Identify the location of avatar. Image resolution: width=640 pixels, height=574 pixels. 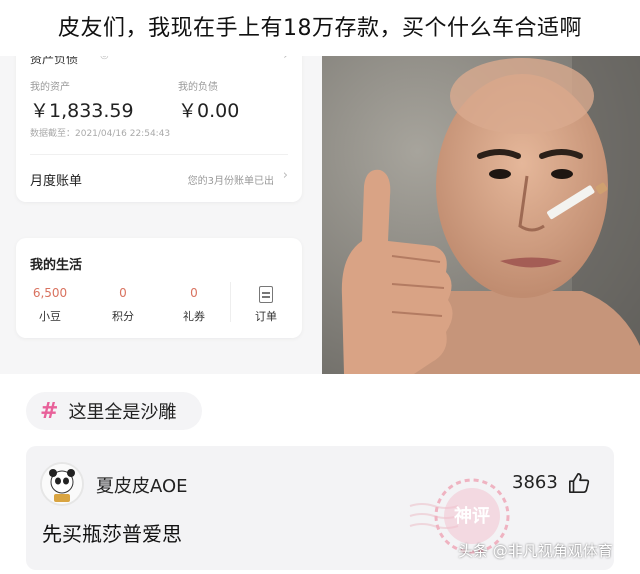
(62, 484).